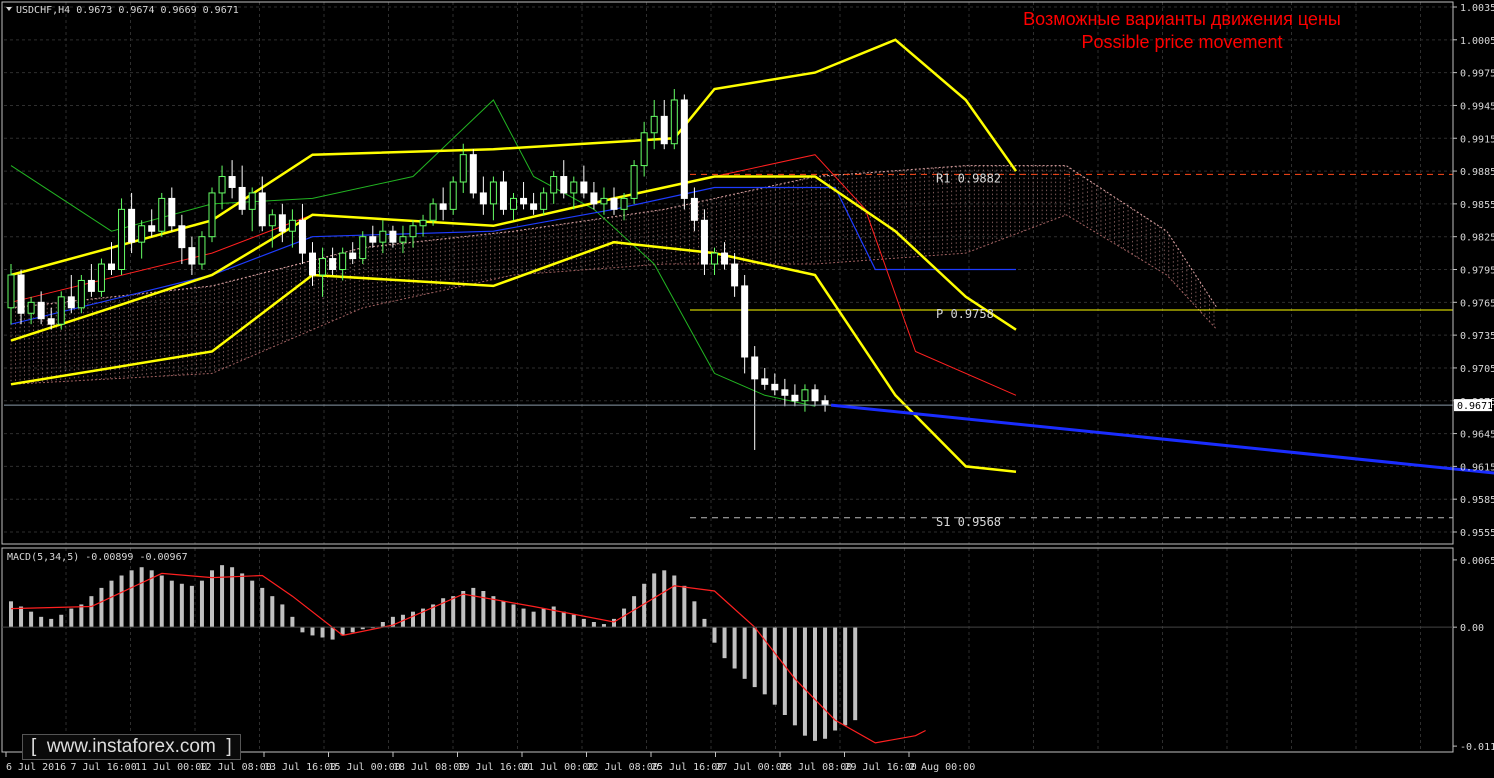 This screenshot has width=1494, height=778. What do you see at coordinates (1477, 369) in the screenshot?
I see `y-tick-label: 0.9705` at bounding box center [1477, 369].